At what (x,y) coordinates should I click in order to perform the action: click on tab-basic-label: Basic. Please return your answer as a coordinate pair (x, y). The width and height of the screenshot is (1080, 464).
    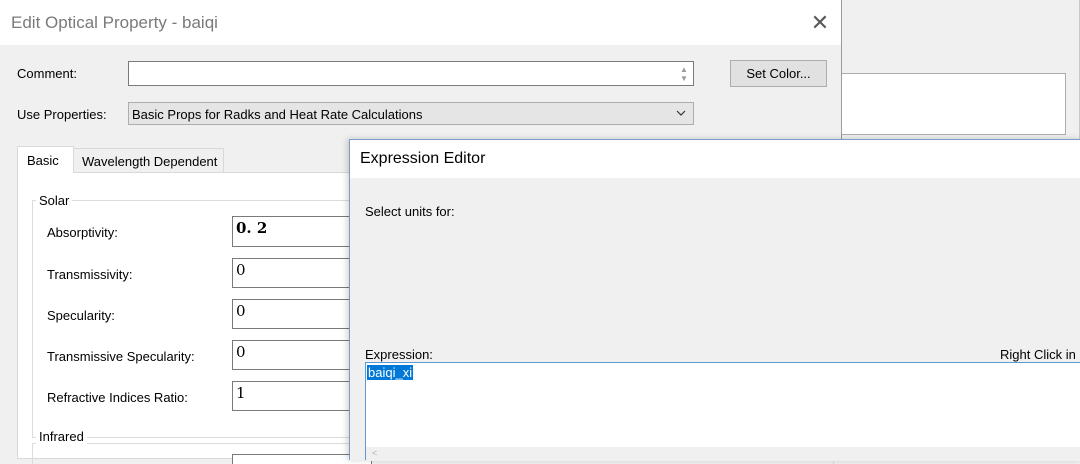
    Looking at the image, I should click on (43, 160).